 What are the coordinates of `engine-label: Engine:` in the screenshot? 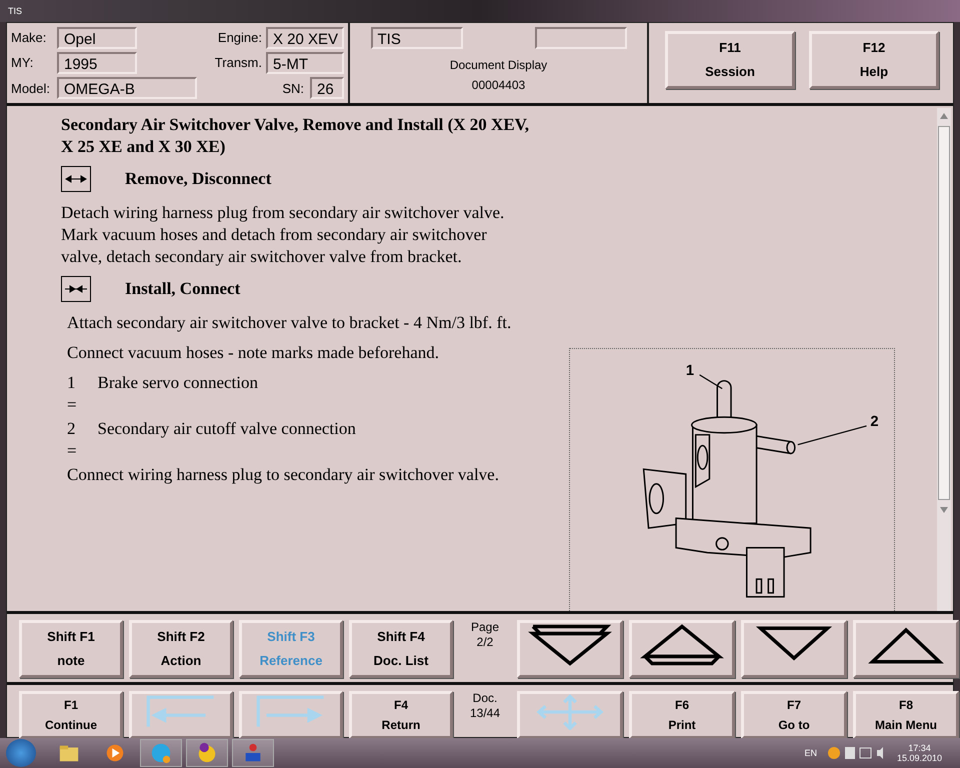 It's located at (240, 38).